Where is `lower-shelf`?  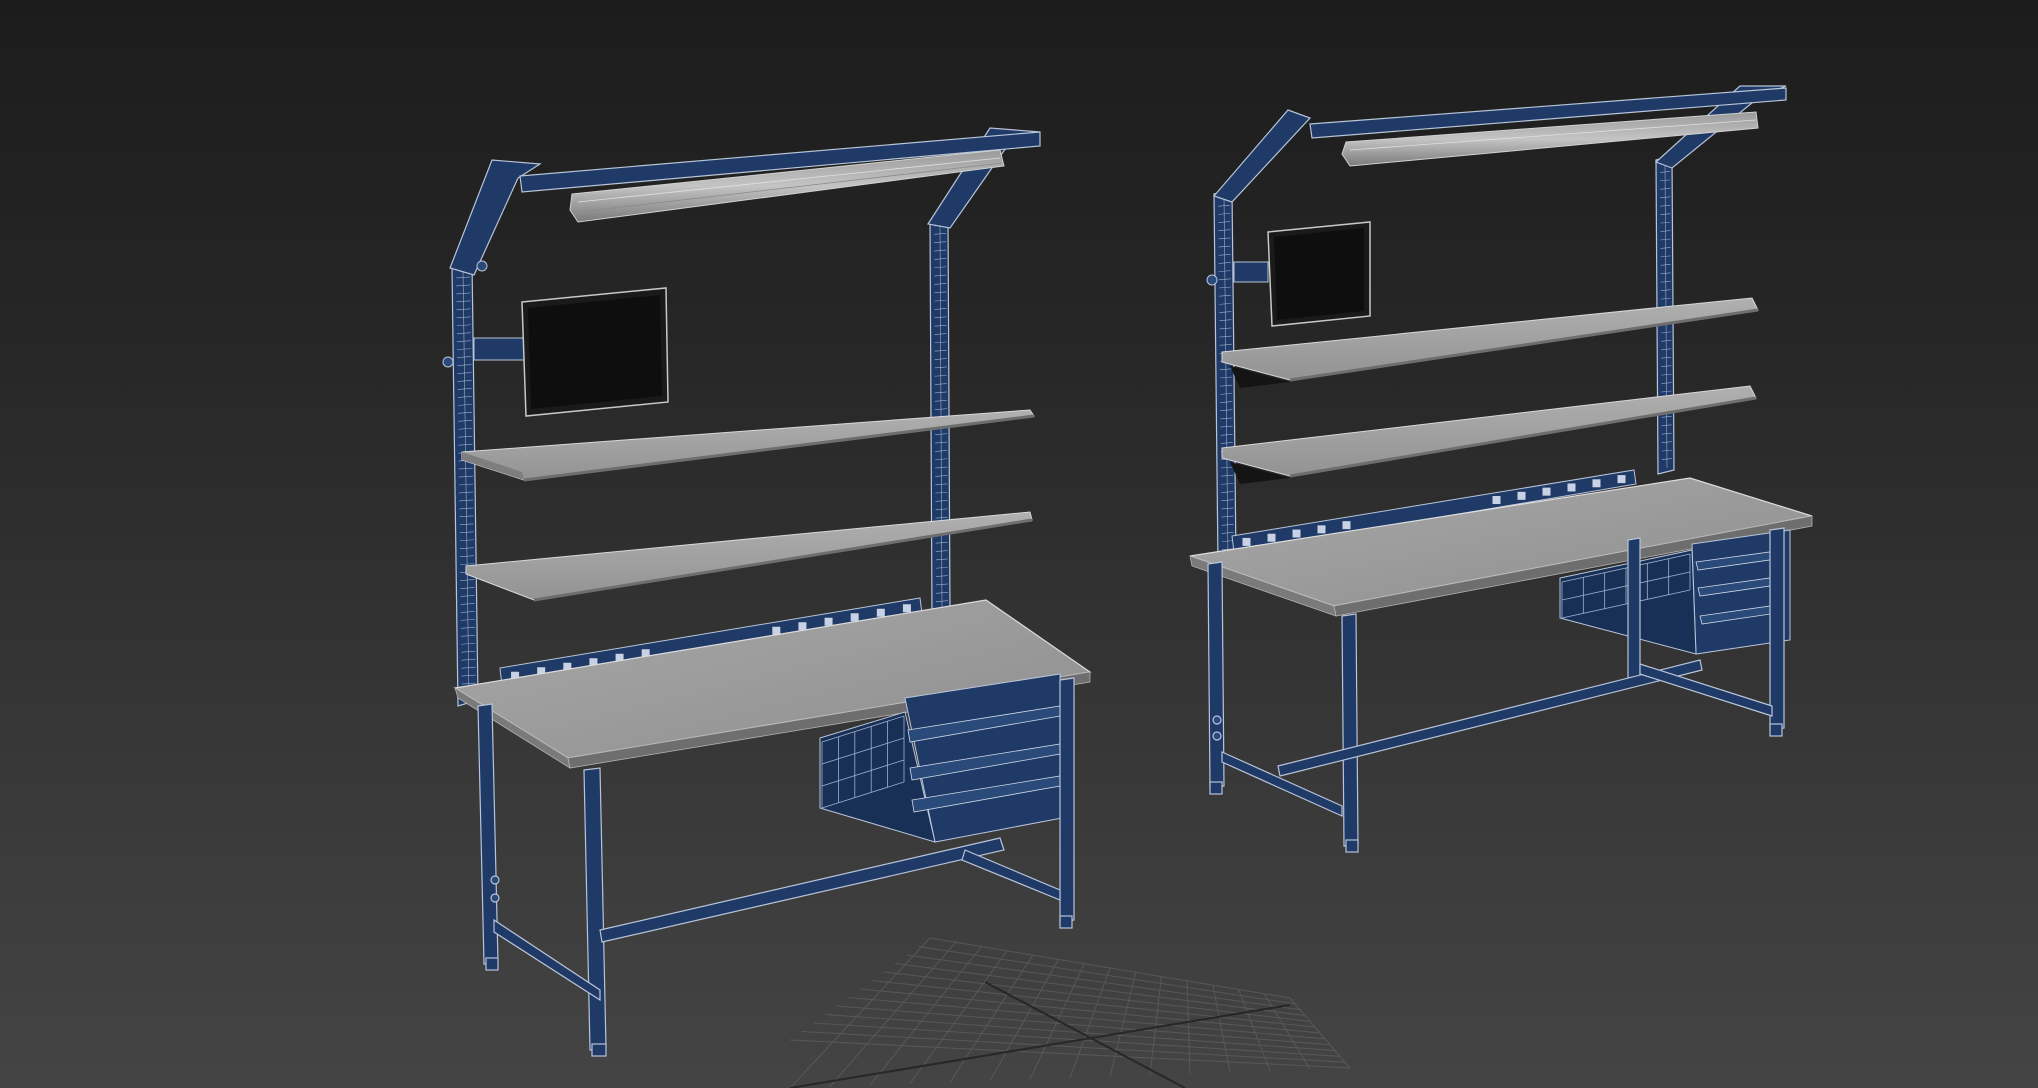 lower-shelf is located at coordinates (1489, 434).